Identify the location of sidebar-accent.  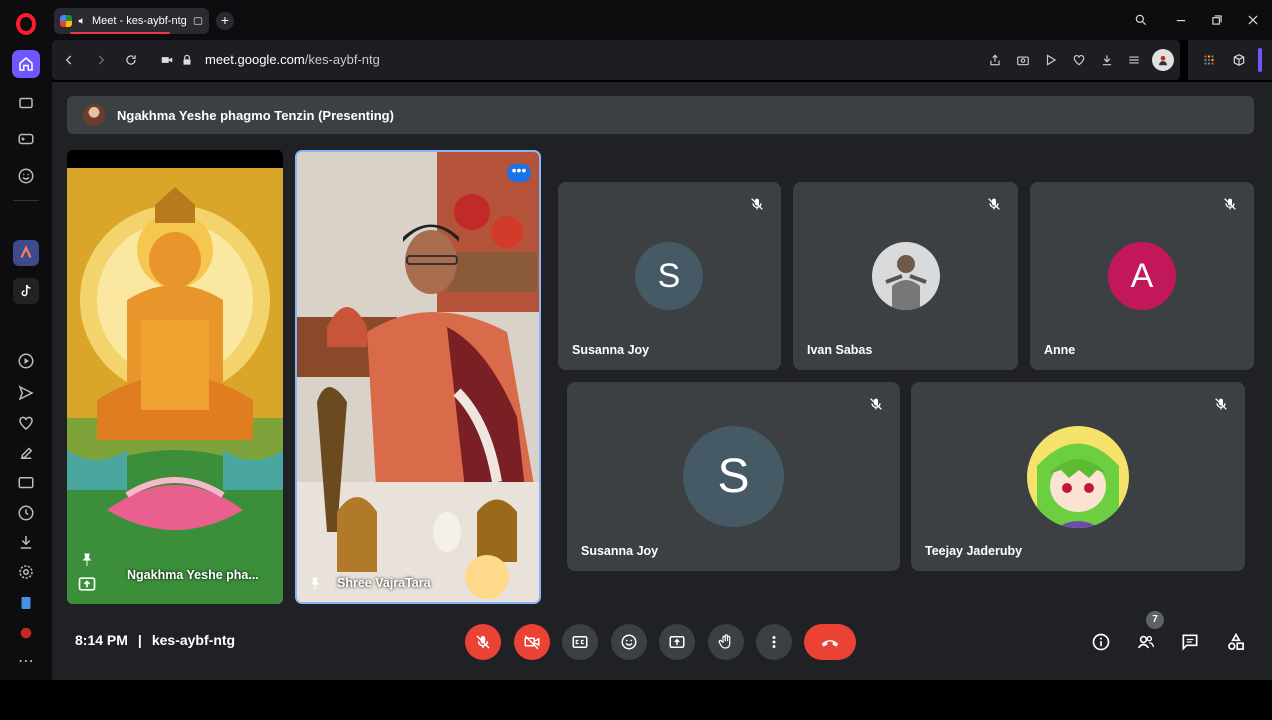
(1260, 60).